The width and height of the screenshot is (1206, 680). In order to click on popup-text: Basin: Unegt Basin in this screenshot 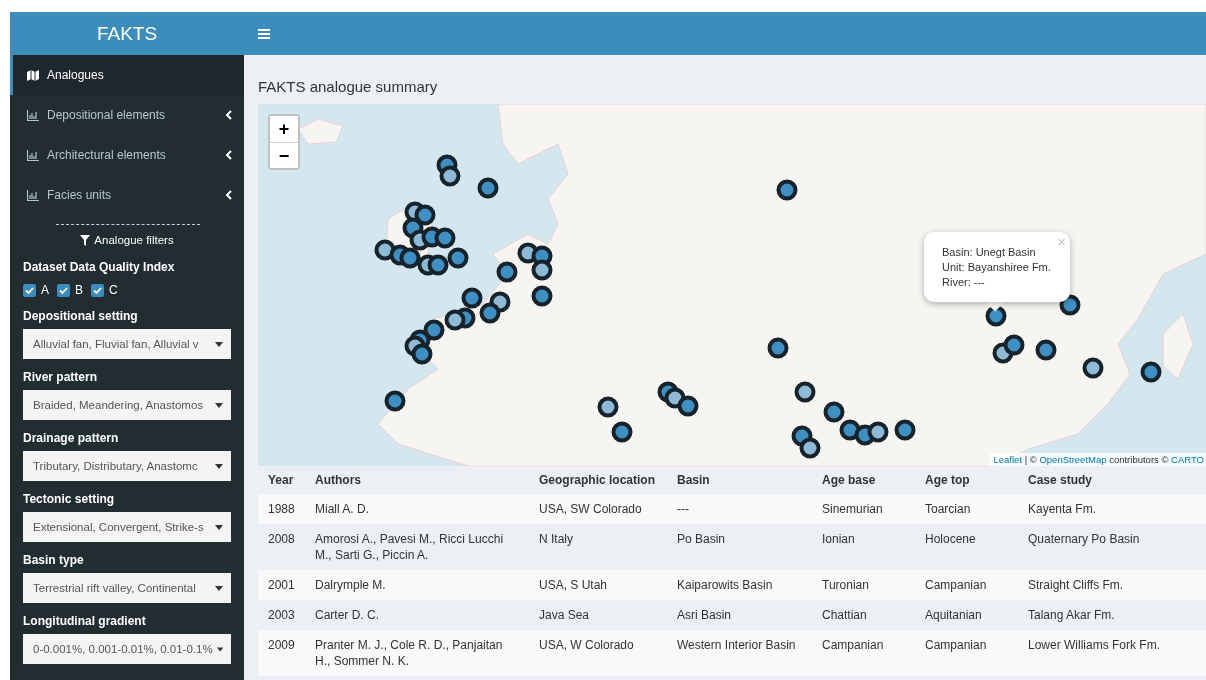, I will do `click(989, 252)`.